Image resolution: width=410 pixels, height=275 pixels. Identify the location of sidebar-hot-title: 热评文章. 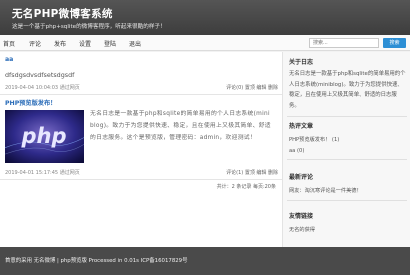
(301, 126).